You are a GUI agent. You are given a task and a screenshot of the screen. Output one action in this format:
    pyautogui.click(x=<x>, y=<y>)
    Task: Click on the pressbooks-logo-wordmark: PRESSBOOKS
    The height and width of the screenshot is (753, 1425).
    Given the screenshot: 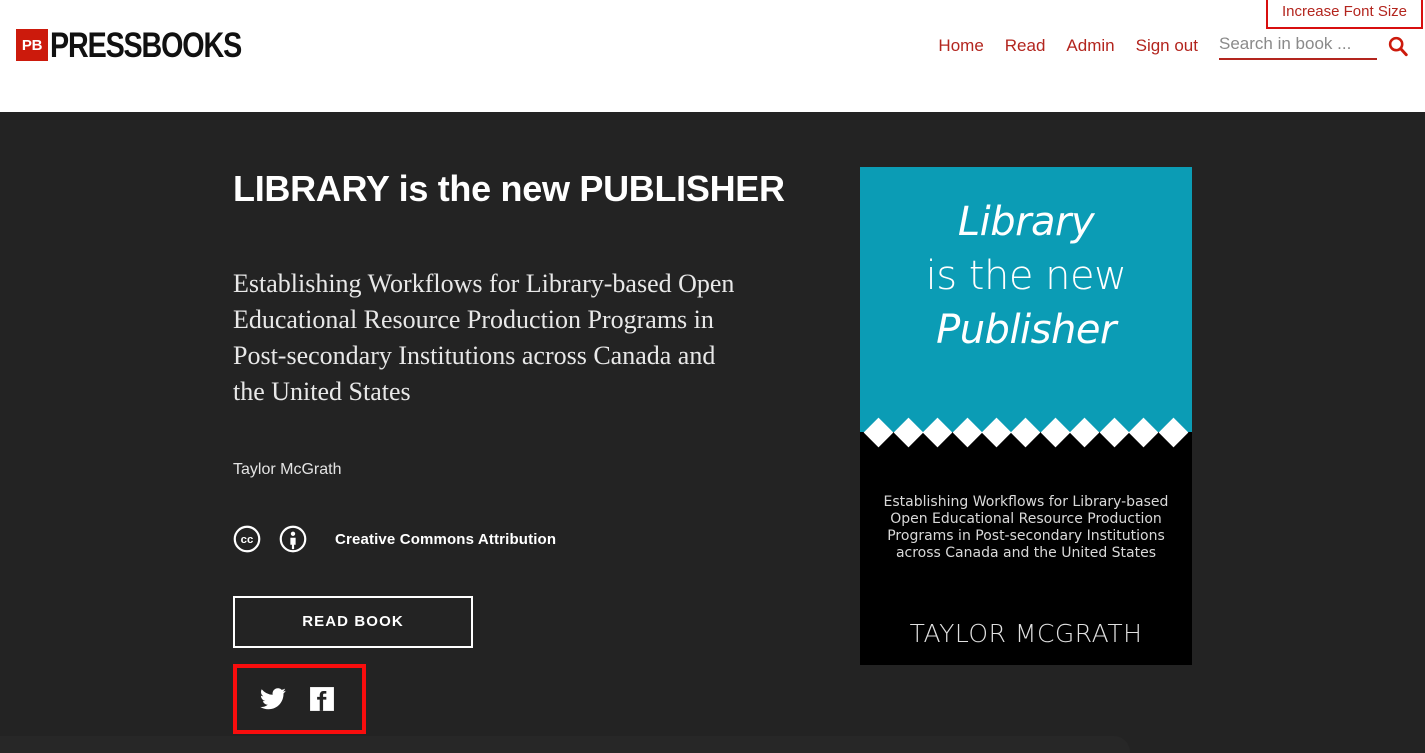 What is the action you would take?
    pyautogui.click(x=146, y=45)
    